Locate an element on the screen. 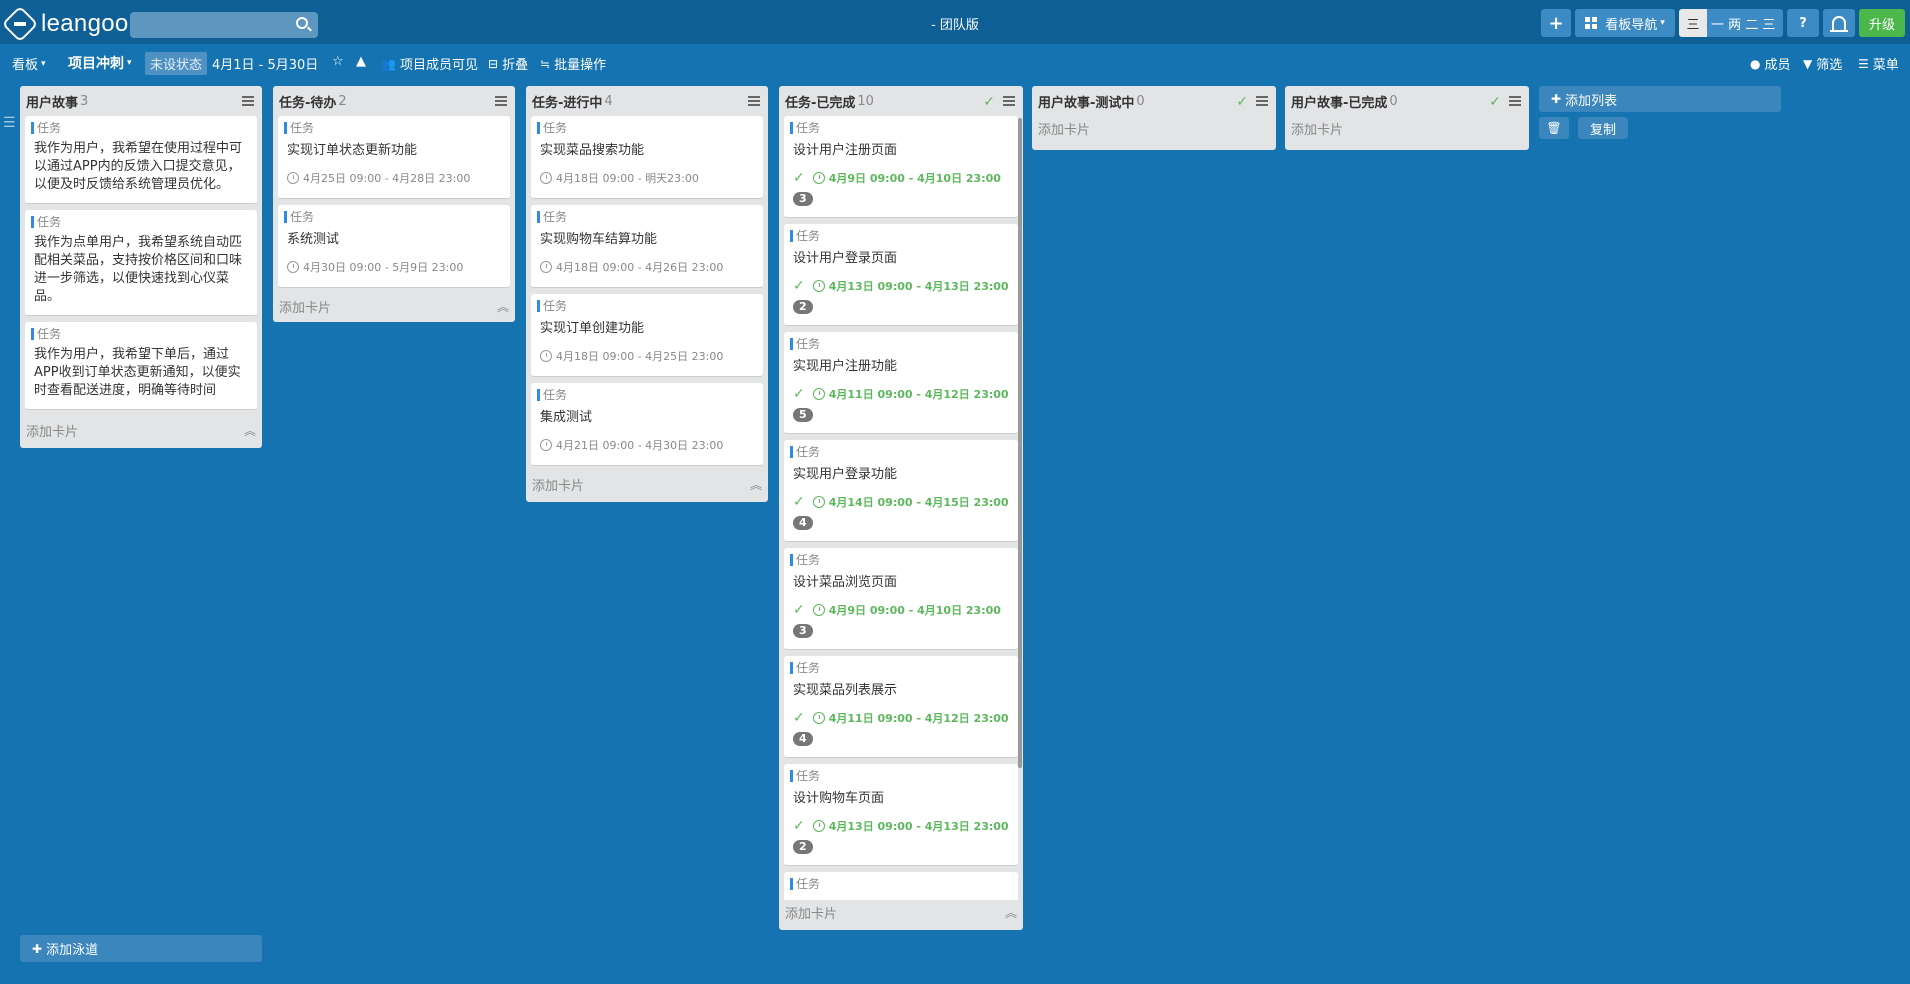 Image resolution: width=1910 pixels, height=984 pixels. filter-button: ▼ 筛选 is located at coordinates (1822, 64).